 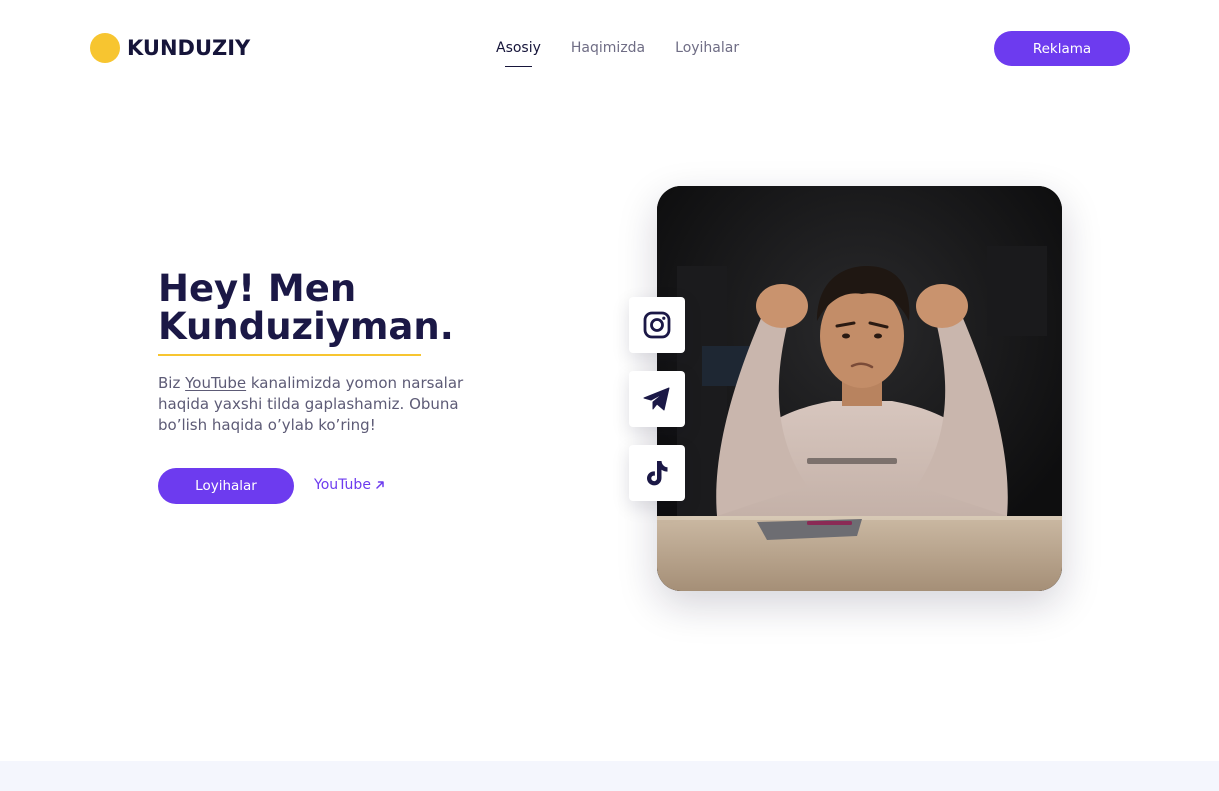 I want to click on youtube-link: YouTube, so click(x=350, y=485).